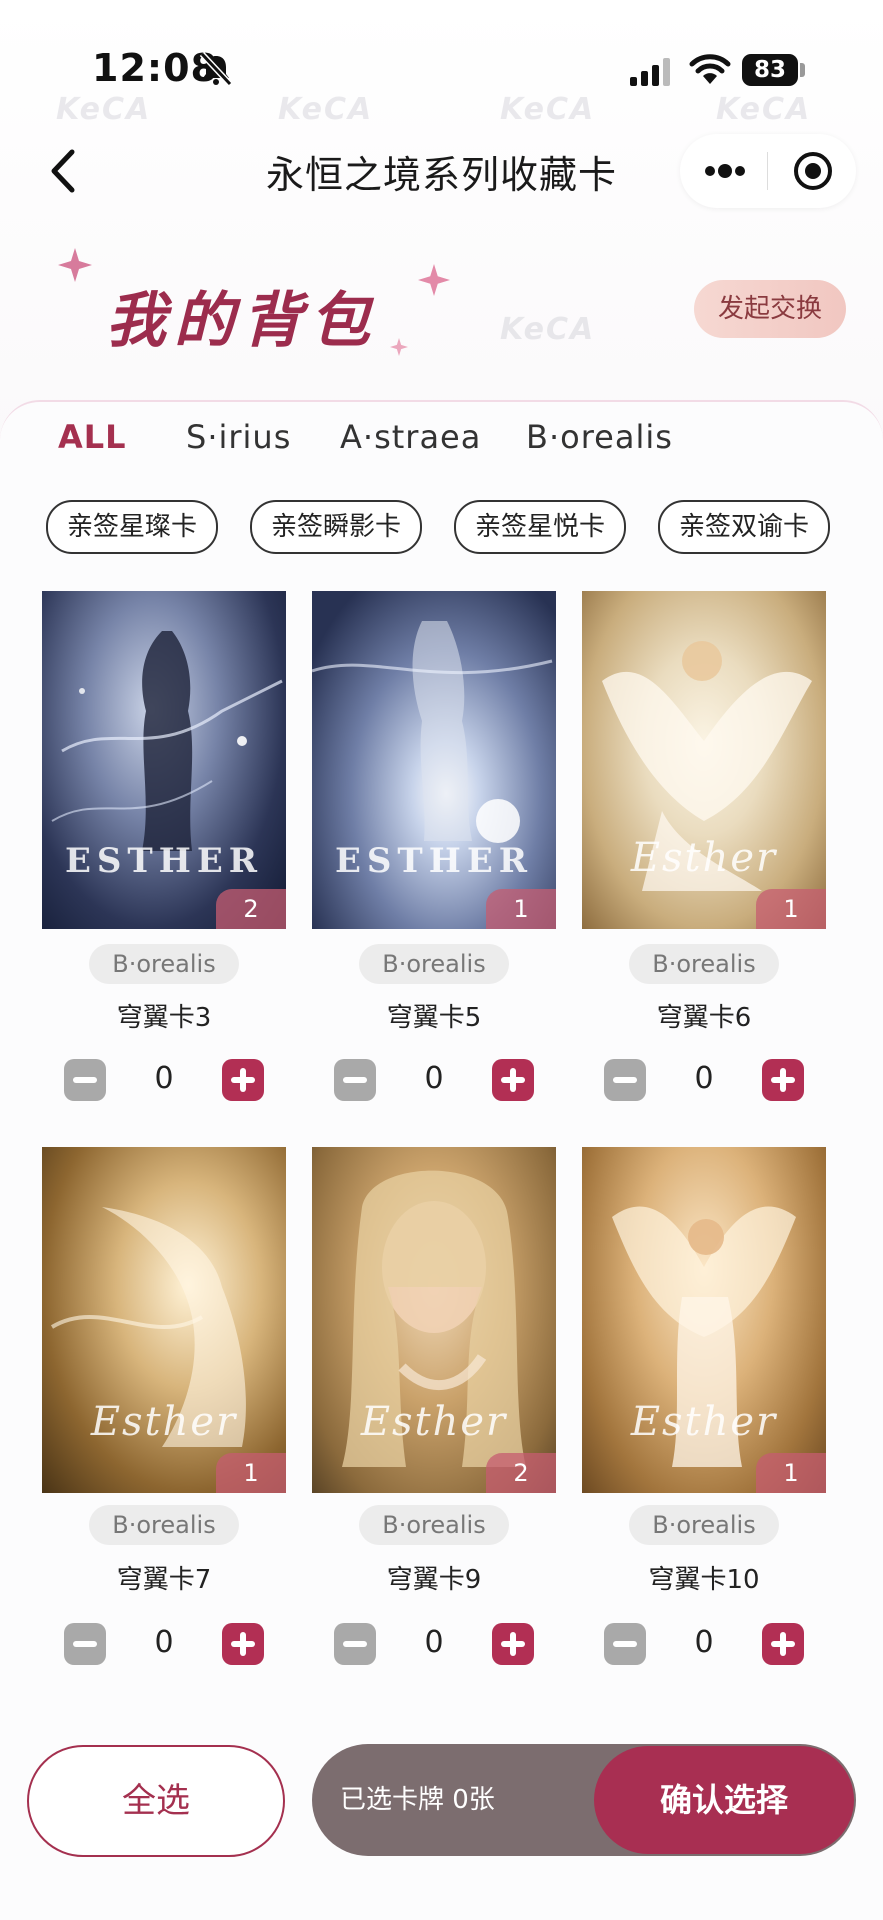  What do you see at coordinates (238, 437) in the screenshot?
I see `tab-sirius: S·irius` at bounding box center [238, 437].